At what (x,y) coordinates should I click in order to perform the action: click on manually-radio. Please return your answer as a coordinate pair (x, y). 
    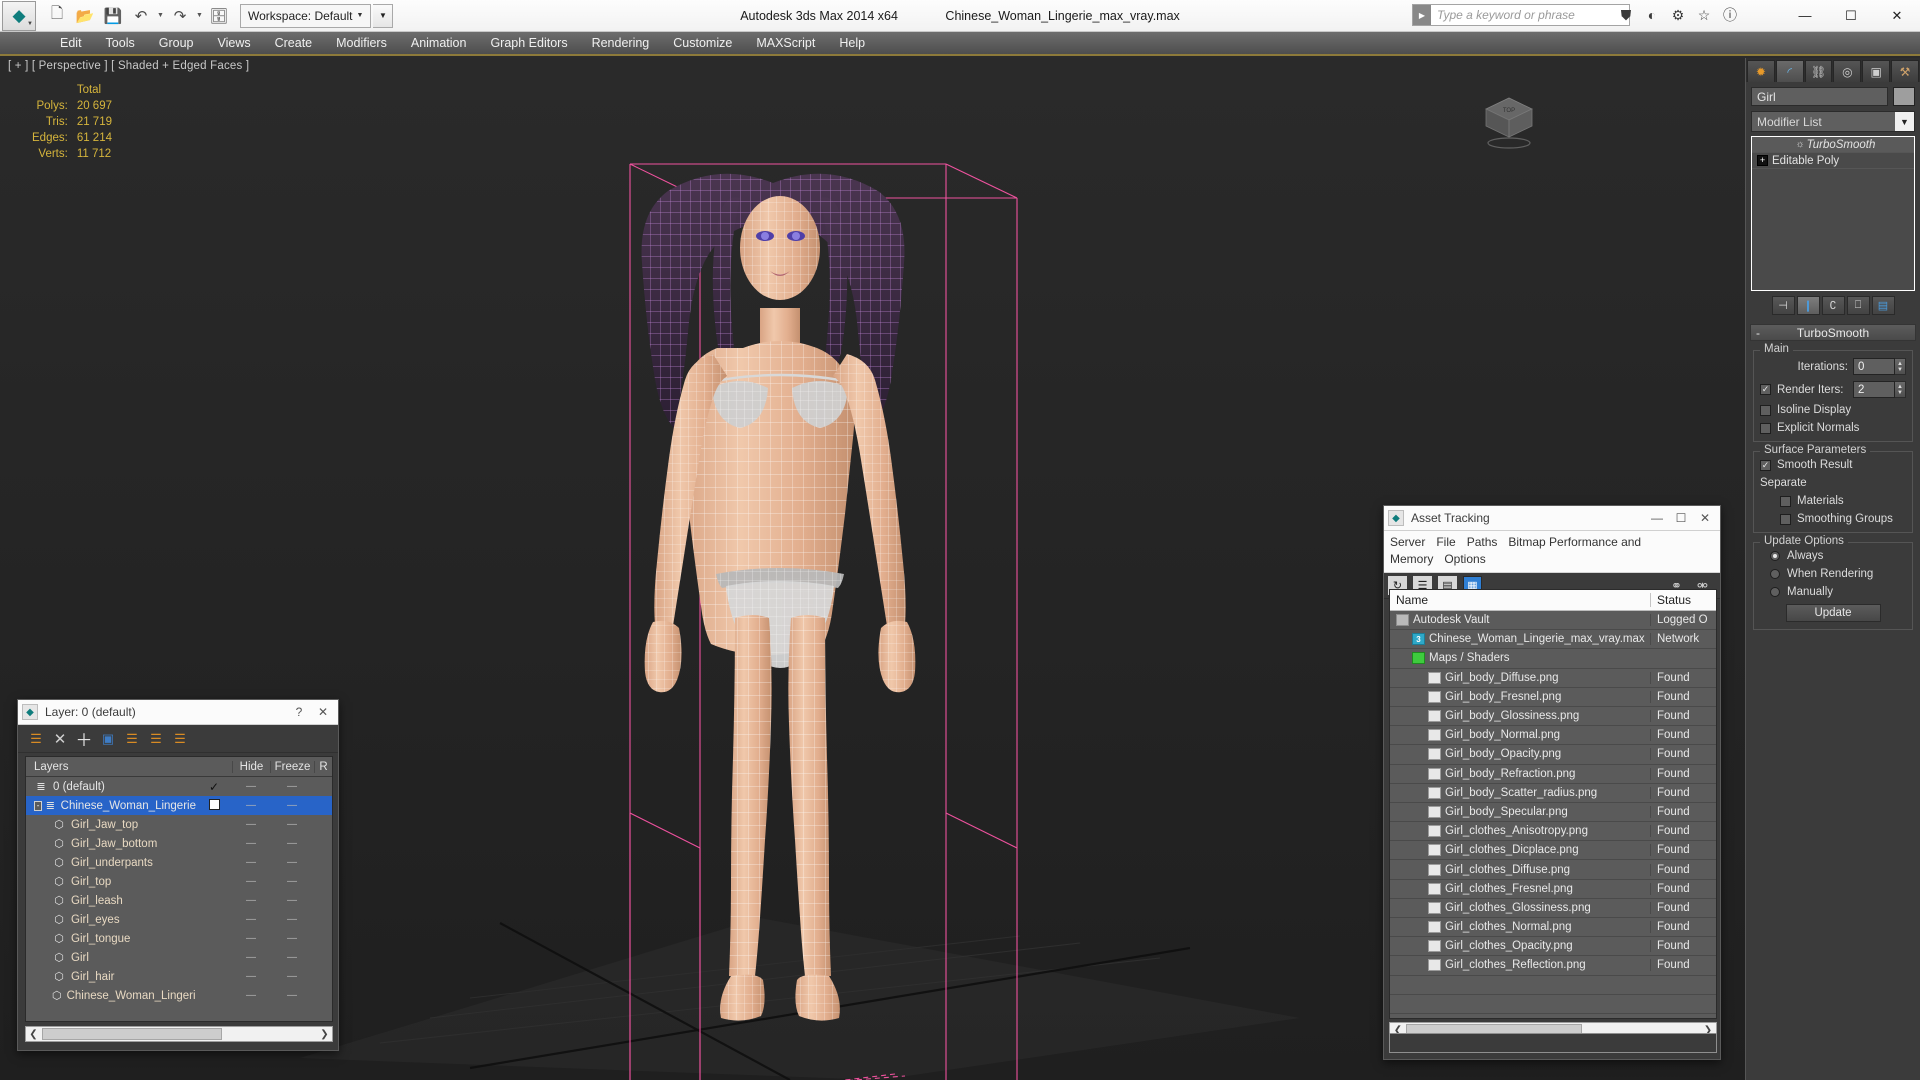
    Looking at the image, I should click on (1775, 592).